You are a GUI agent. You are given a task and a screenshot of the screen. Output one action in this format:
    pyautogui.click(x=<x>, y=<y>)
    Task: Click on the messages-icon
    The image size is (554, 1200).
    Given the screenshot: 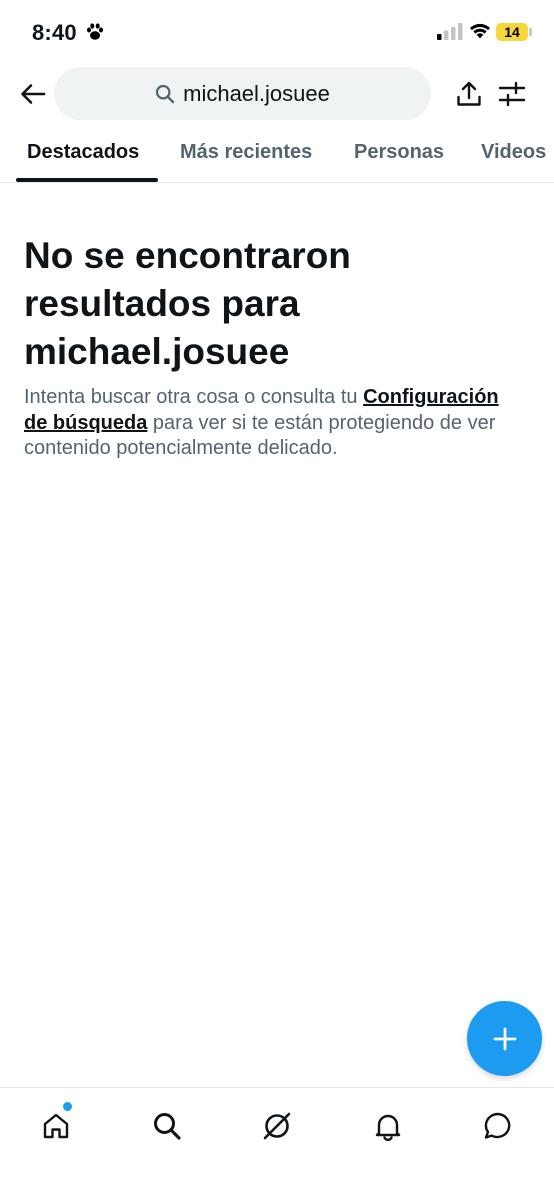 What is the action you would take?
    pyautogui.click(x=497, y=1125)
    